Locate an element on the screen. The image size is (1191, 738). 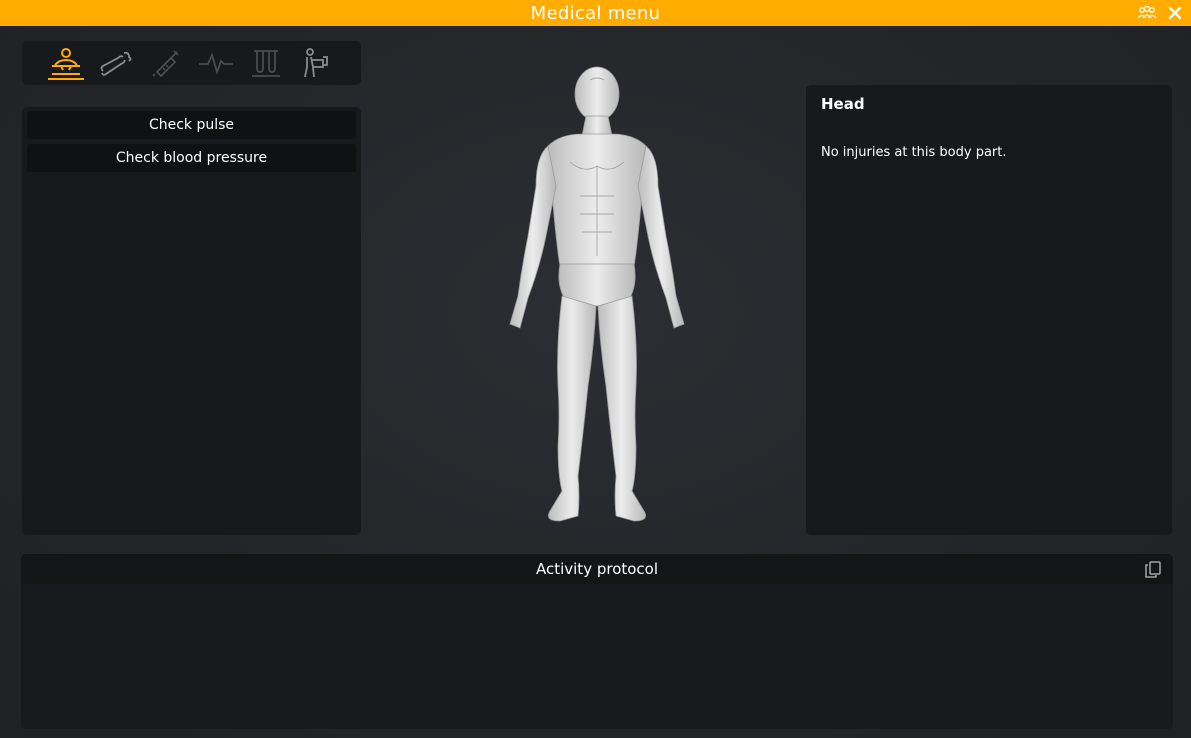
bone-icon is located at coordinates (116, 63).